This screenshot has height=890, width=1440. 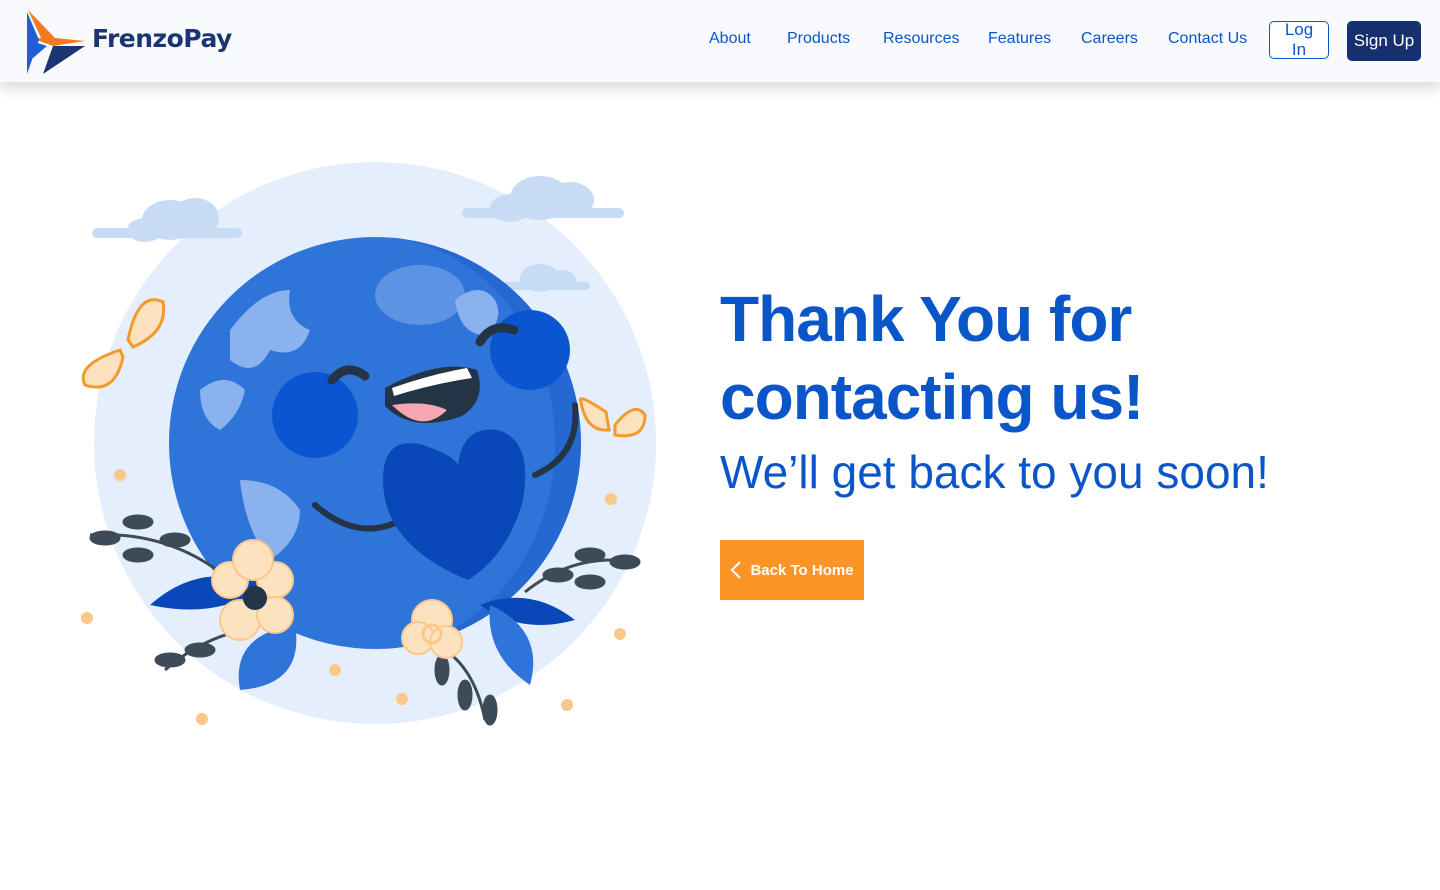 What do you see at coordinates (1207, 39) in the screenshot?
I see `nav-contact-us: Contact Us` at bounding box center [1207, 39].